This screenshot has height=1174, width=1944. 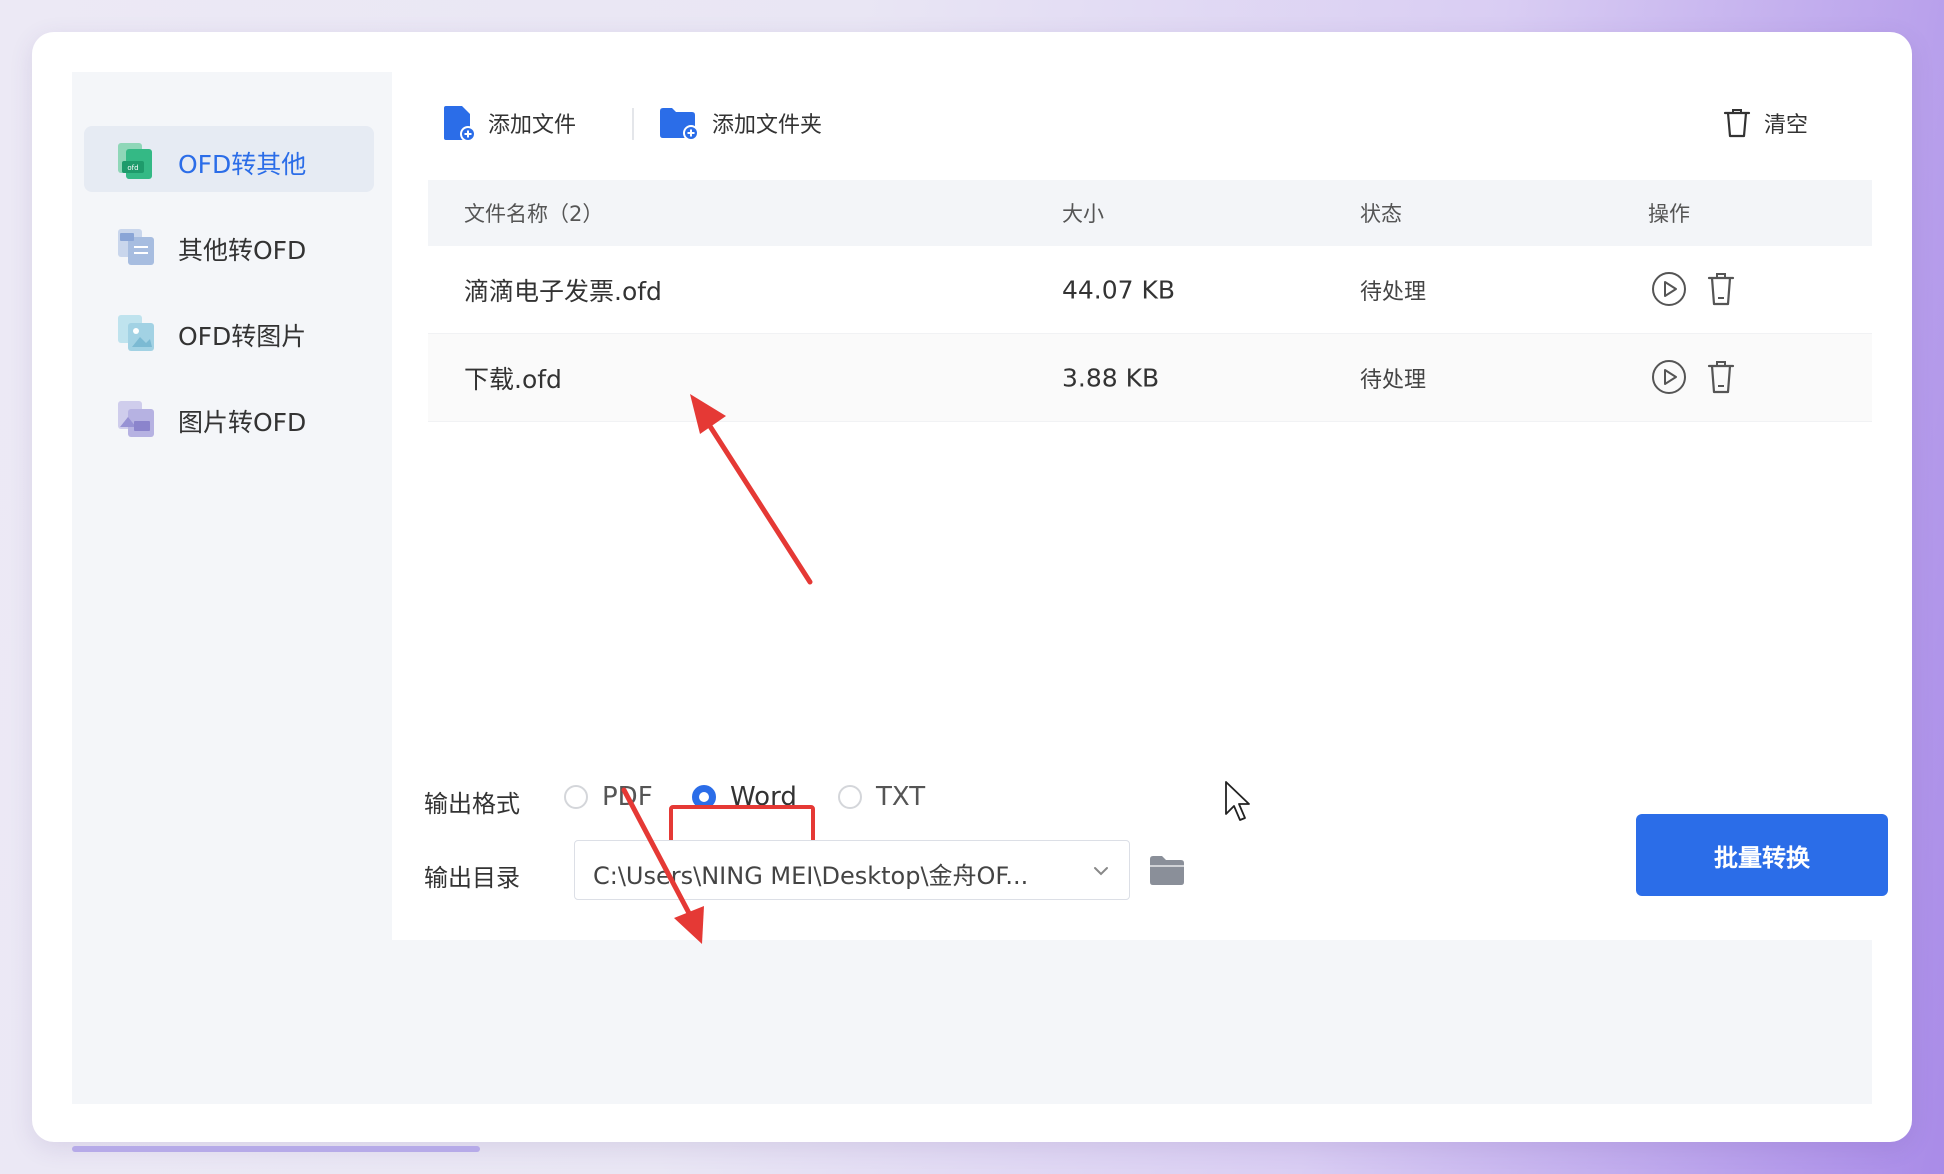 I want to click on sidebar-item-ofd-to-image: OFD转图片, so click(x=229, y=331).